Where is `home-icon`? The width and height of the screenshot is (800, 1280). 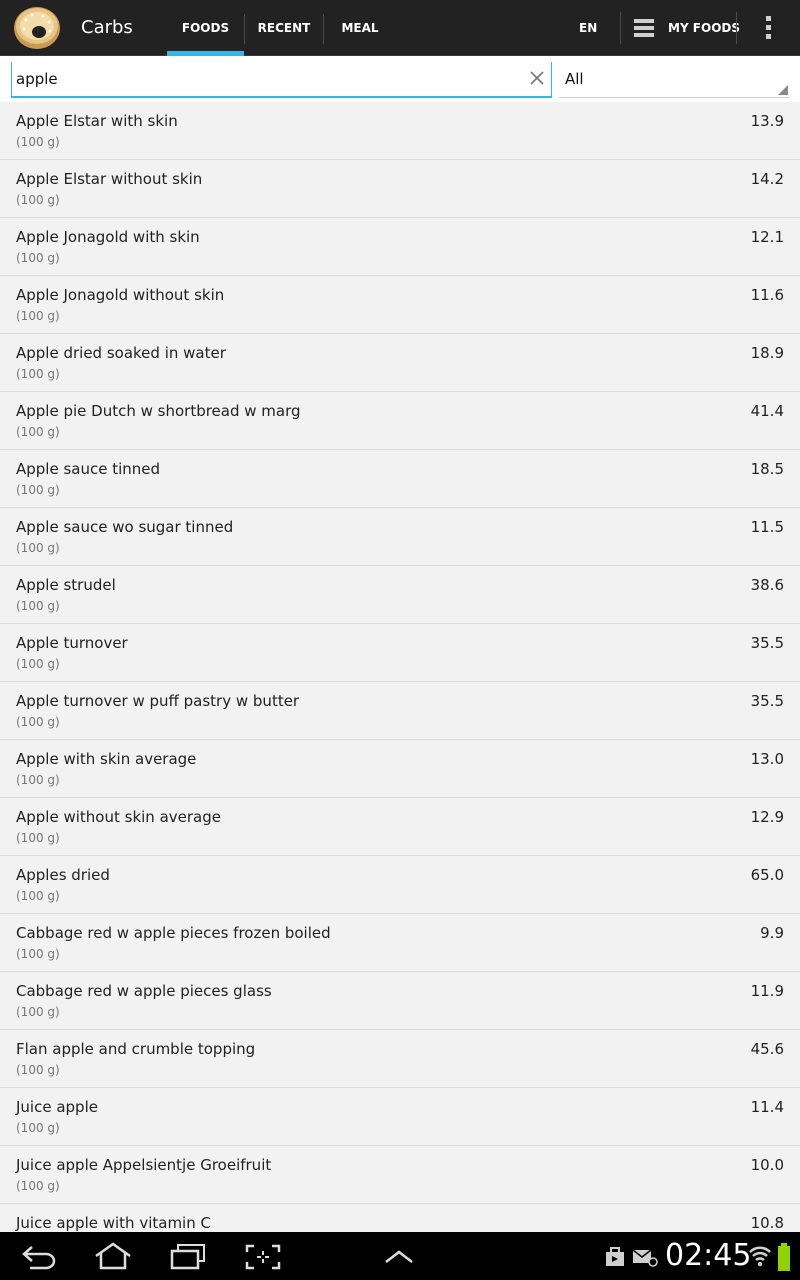
home-icon is located at coordinates (113, 1256).